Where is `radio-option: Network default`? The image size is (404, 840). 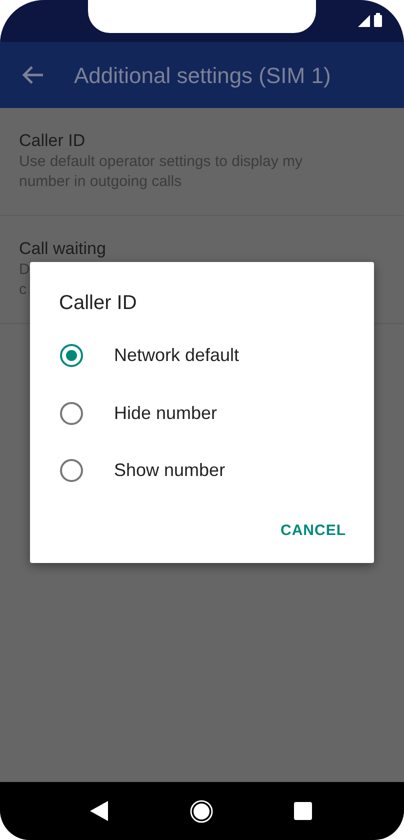 radio-option: Network default is located at coordinates (150, 355).